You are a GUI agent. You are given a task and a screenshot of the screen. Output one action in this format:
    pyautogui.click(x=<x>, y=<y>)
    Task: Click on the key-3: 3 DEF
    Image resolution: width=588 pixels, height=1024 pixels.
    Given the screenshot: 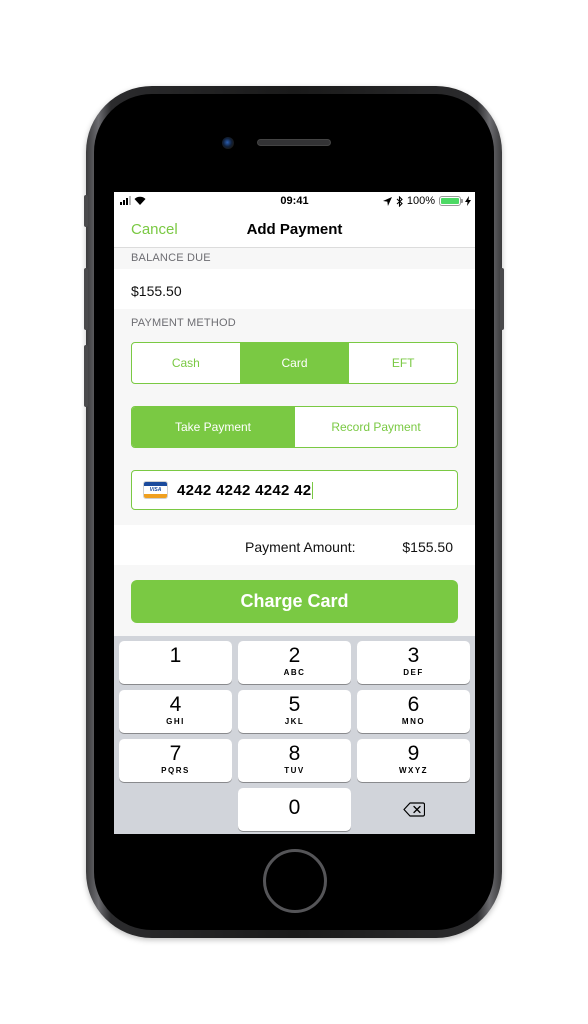 What is the action you would take?
    pyautogui.click(x=413, y=662)
    